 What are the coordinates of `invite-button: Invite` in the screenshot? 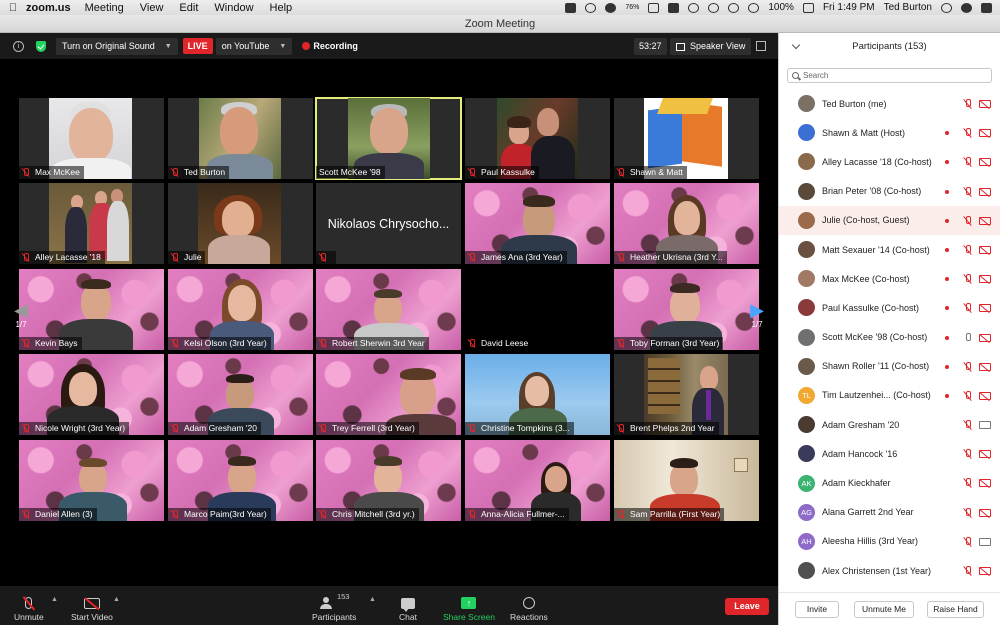 It's located at (817, 609).